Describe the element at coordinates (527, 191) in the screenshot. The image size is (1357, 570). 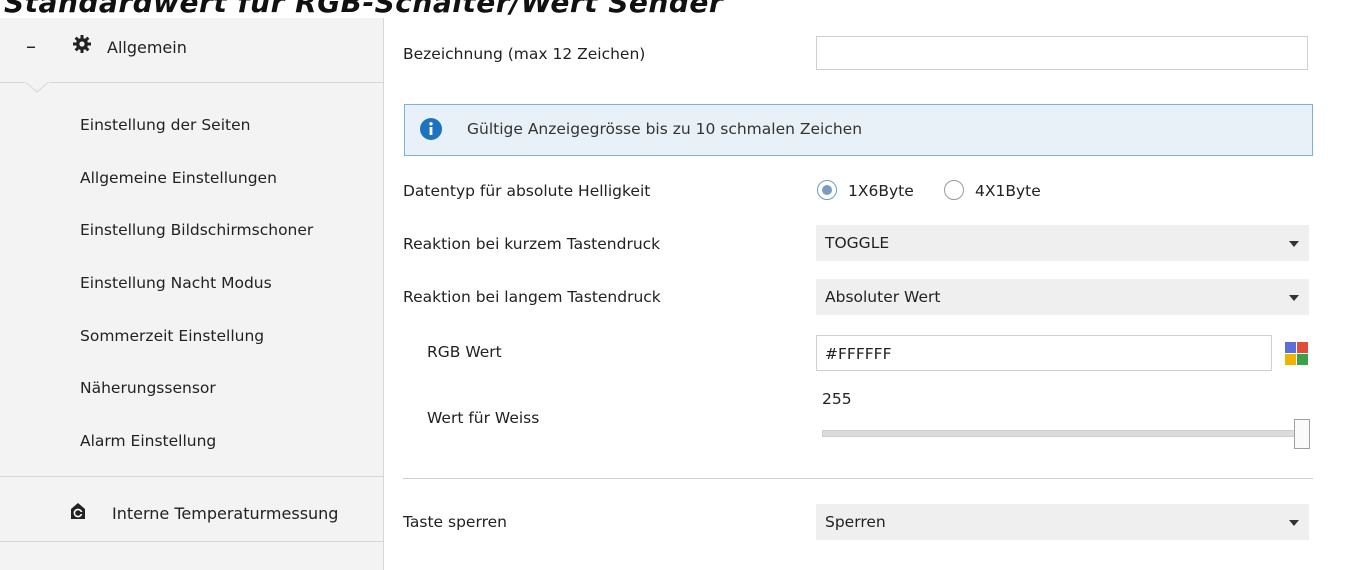
I see `datatype-label: Datentyp für absolute Helligkeit` at that location.